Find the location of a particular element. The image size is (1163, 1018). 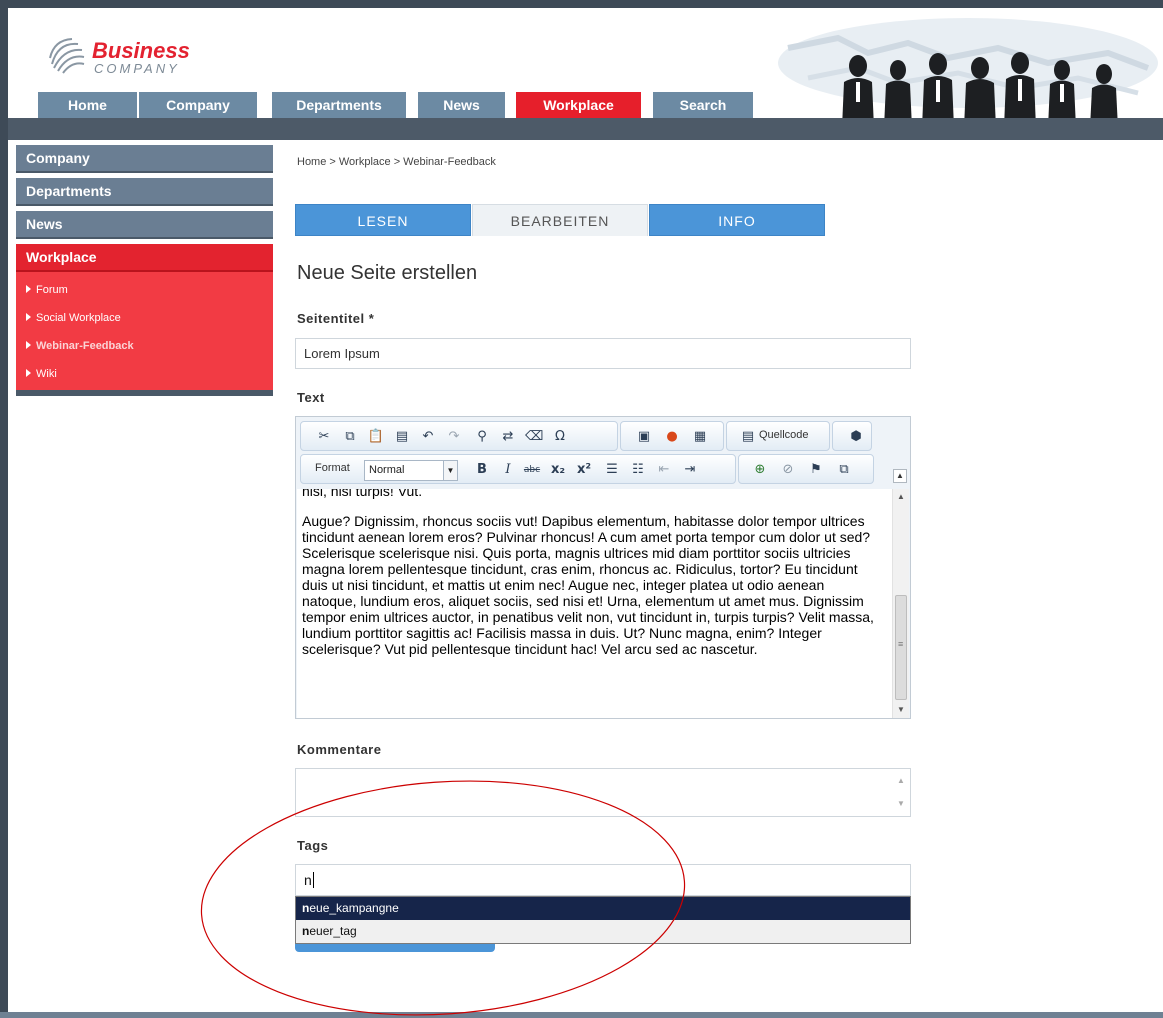

business-people-banner-image is located at coordinates (955, 64).